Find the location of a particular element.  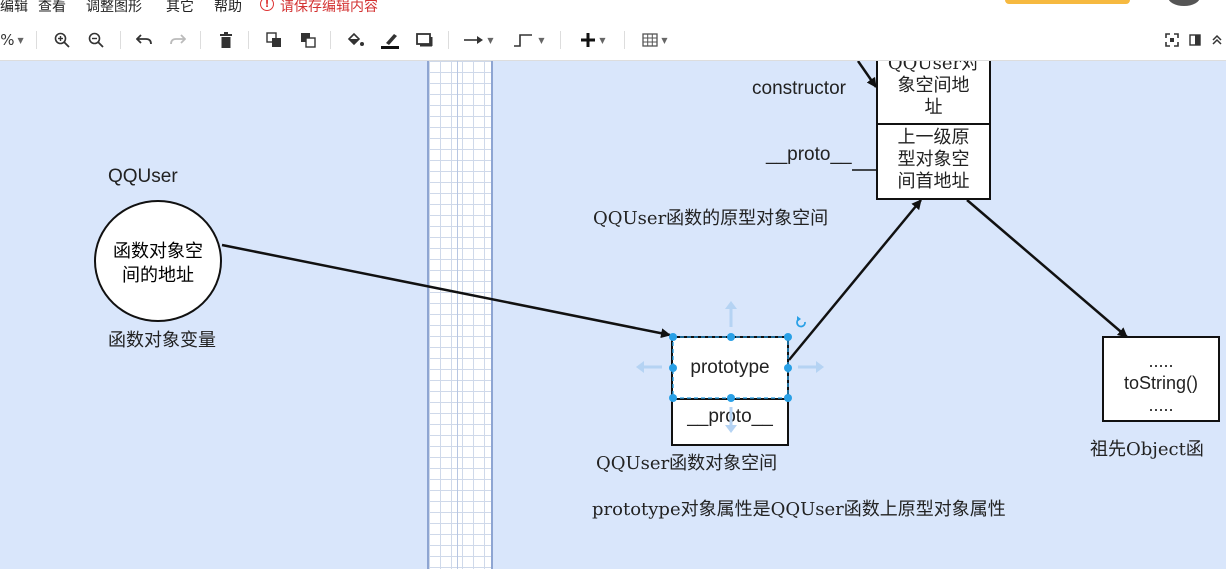

object-line: toString() is located at coordinates (1161, 383).